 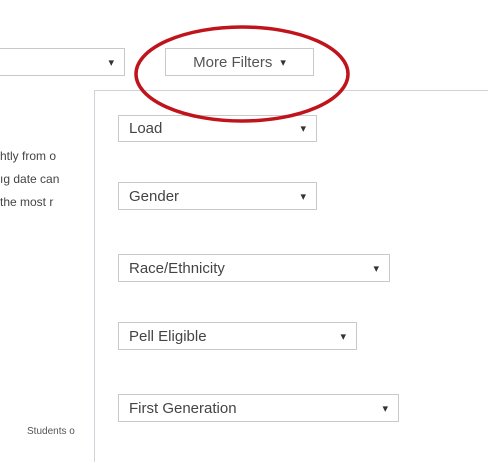 What do you see at coordinates (146, 128) in the screenshot?
I see `load-filter-label: Load` at bounding box center [146, 128].